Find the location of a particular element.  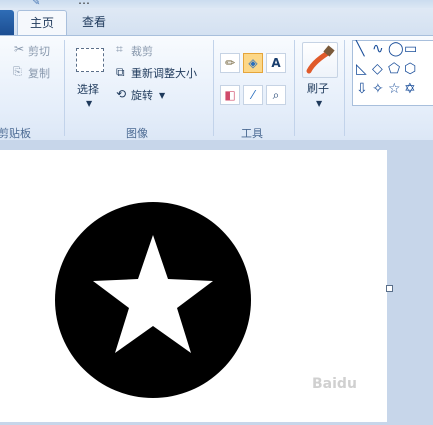

resize-button: 重新调整大小 is located at coordinates (164, 73).